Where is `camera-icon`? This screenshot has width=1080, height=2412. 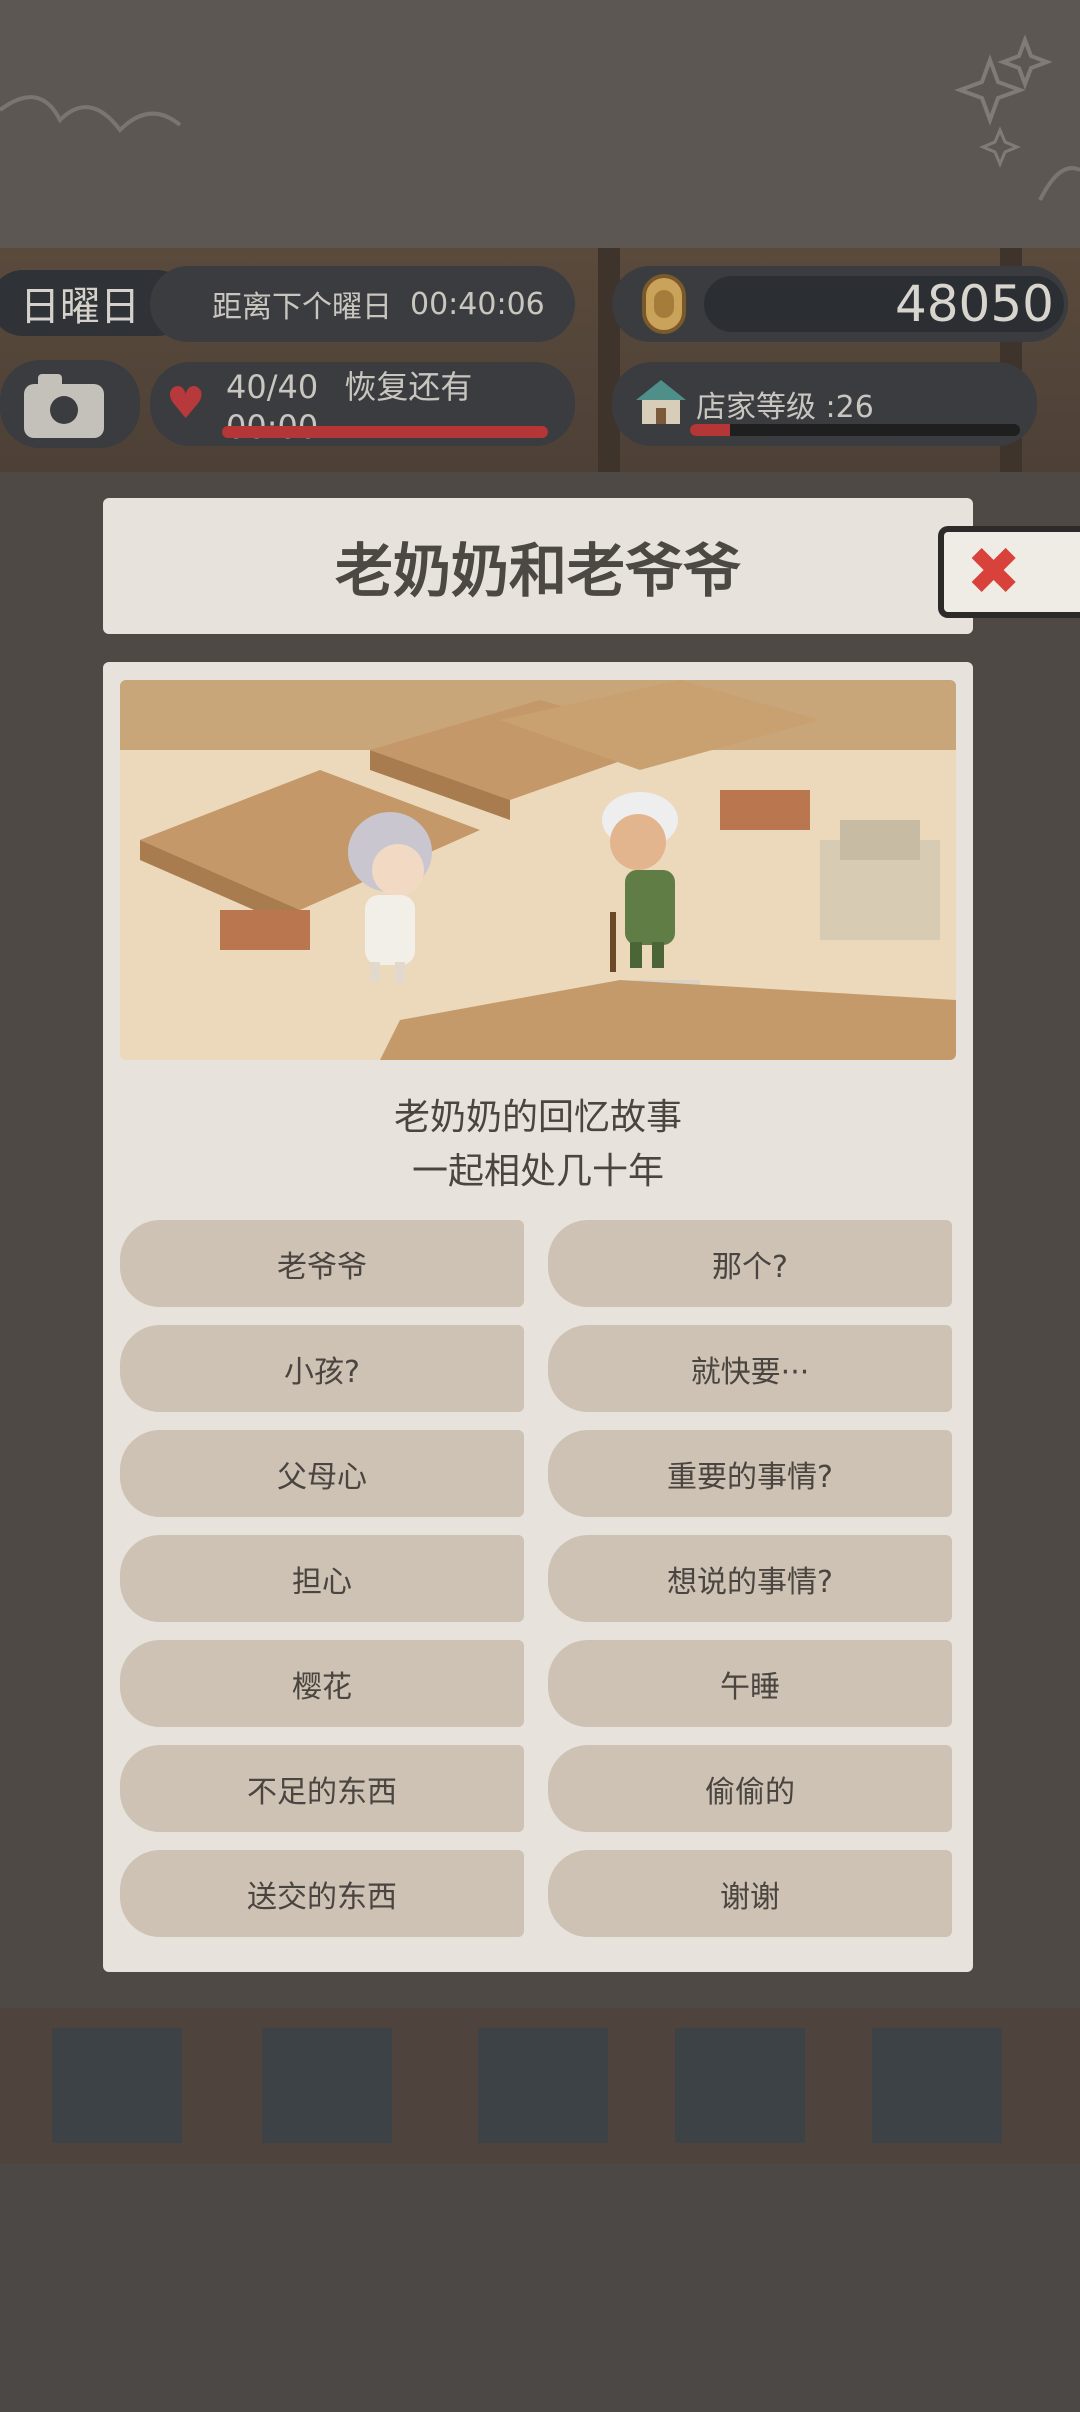 camera-icon is located at coordinates (64, 406).